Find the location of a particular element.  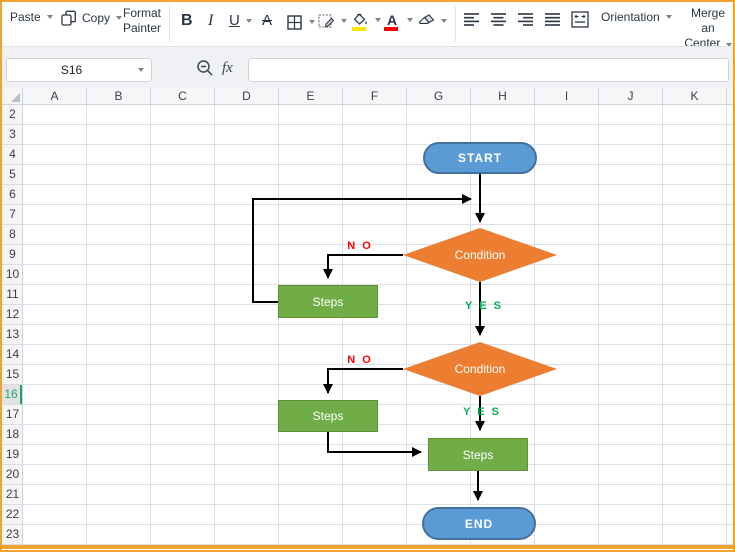

flow-node-steps1-label: Steps is located at coordinates (328, 301).